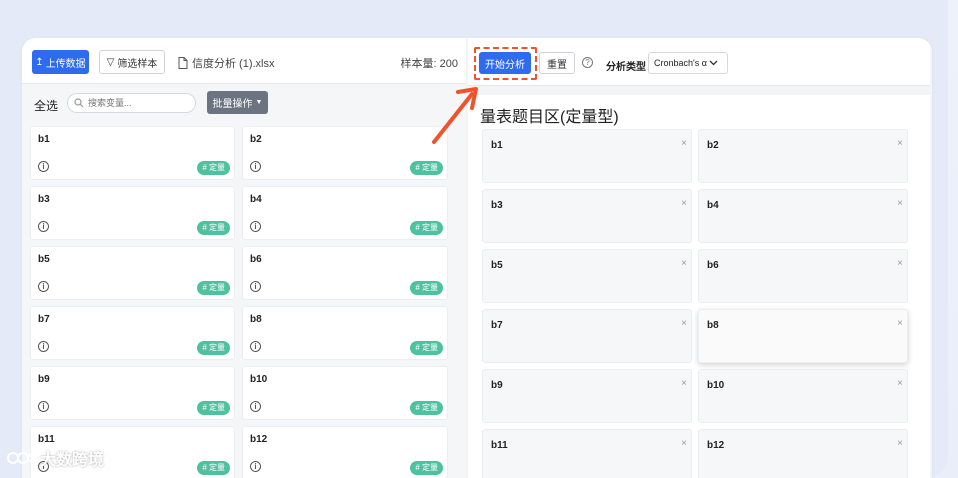  I want to click on filter-samples-button: ▽ 筛选样本, so click(132, 62).